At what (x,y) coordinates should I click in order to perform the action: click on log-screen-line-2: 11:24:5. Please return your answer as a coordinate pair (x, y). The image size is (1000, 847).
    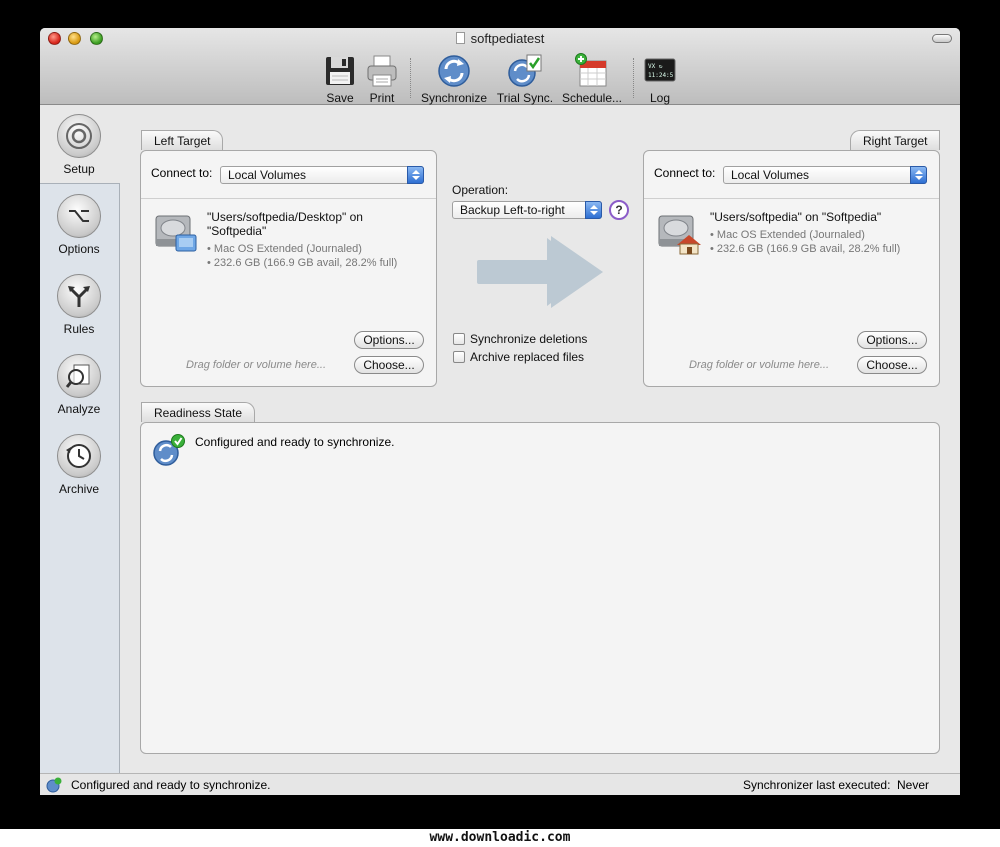
    Looking at the image, I should click on (661, 75).